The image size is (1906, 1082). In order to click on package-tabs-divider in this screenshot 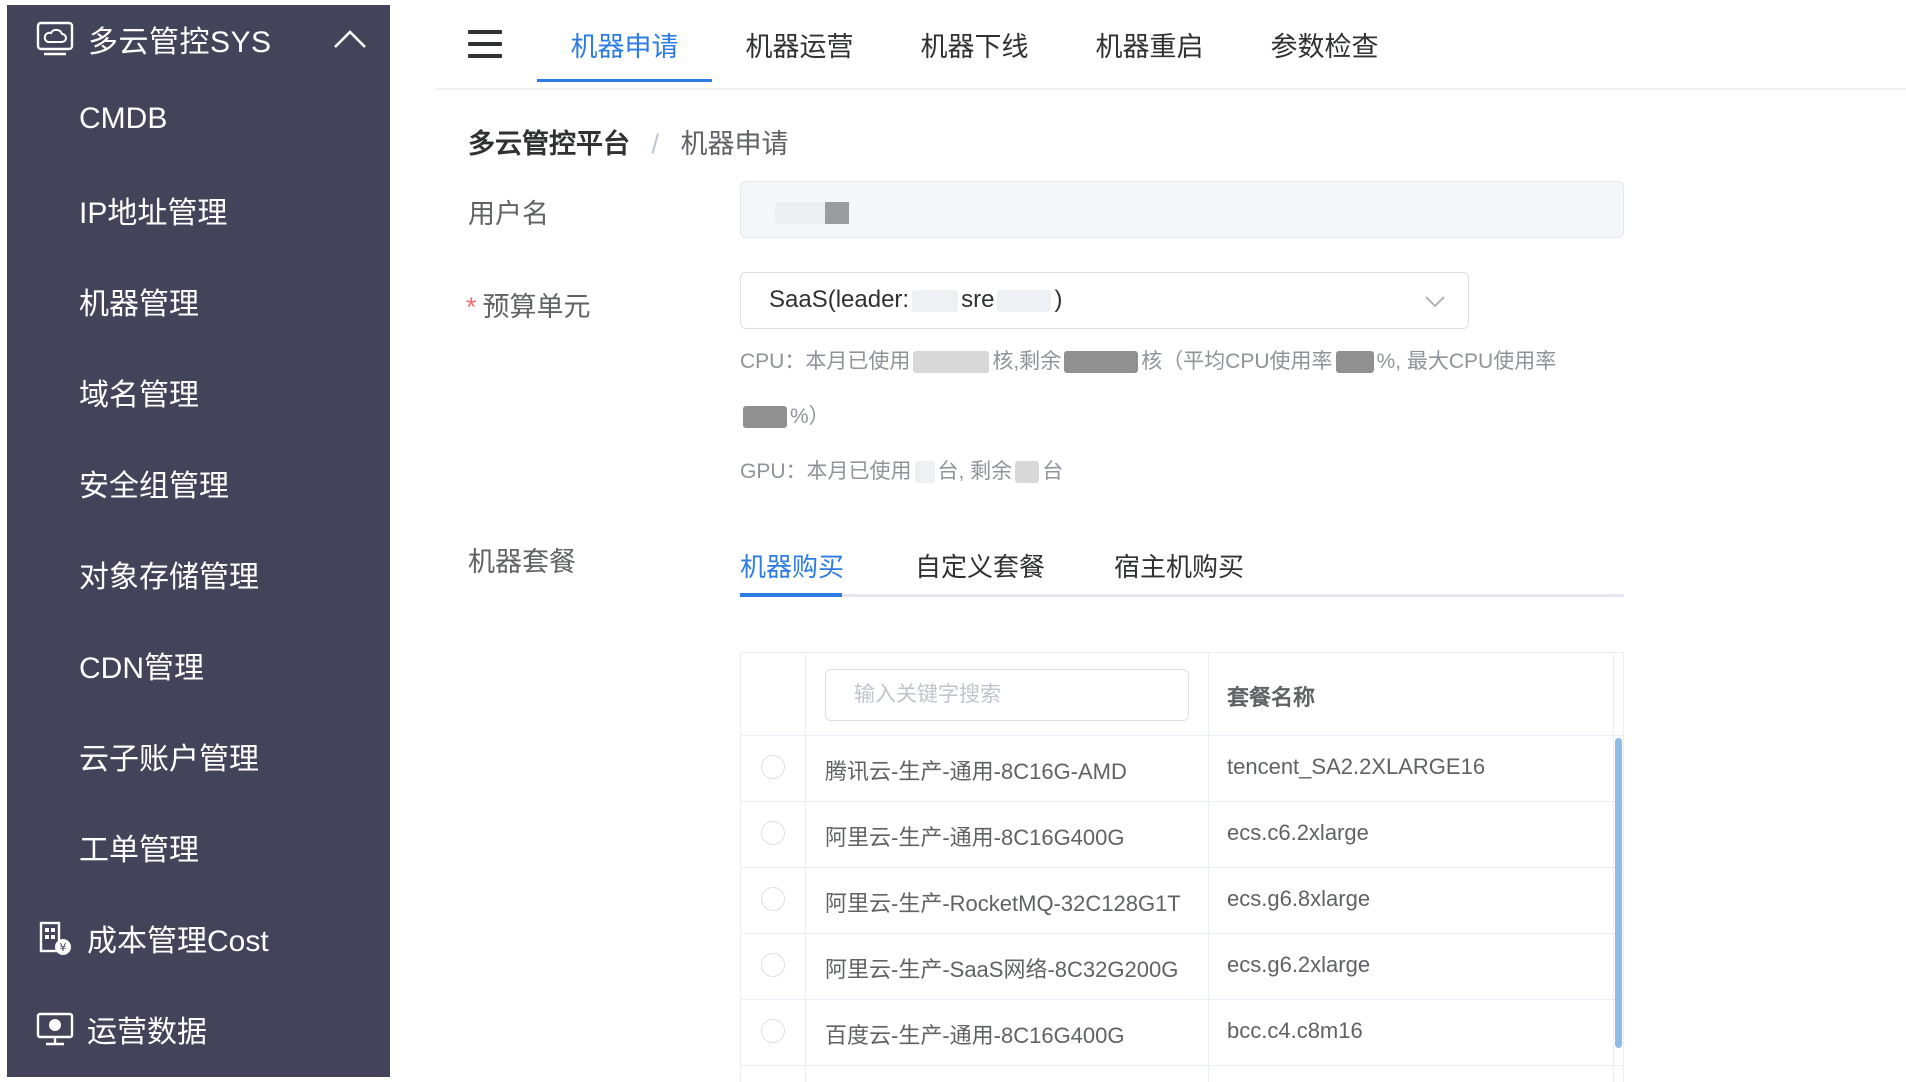, I will do `click(1182, 595)`.